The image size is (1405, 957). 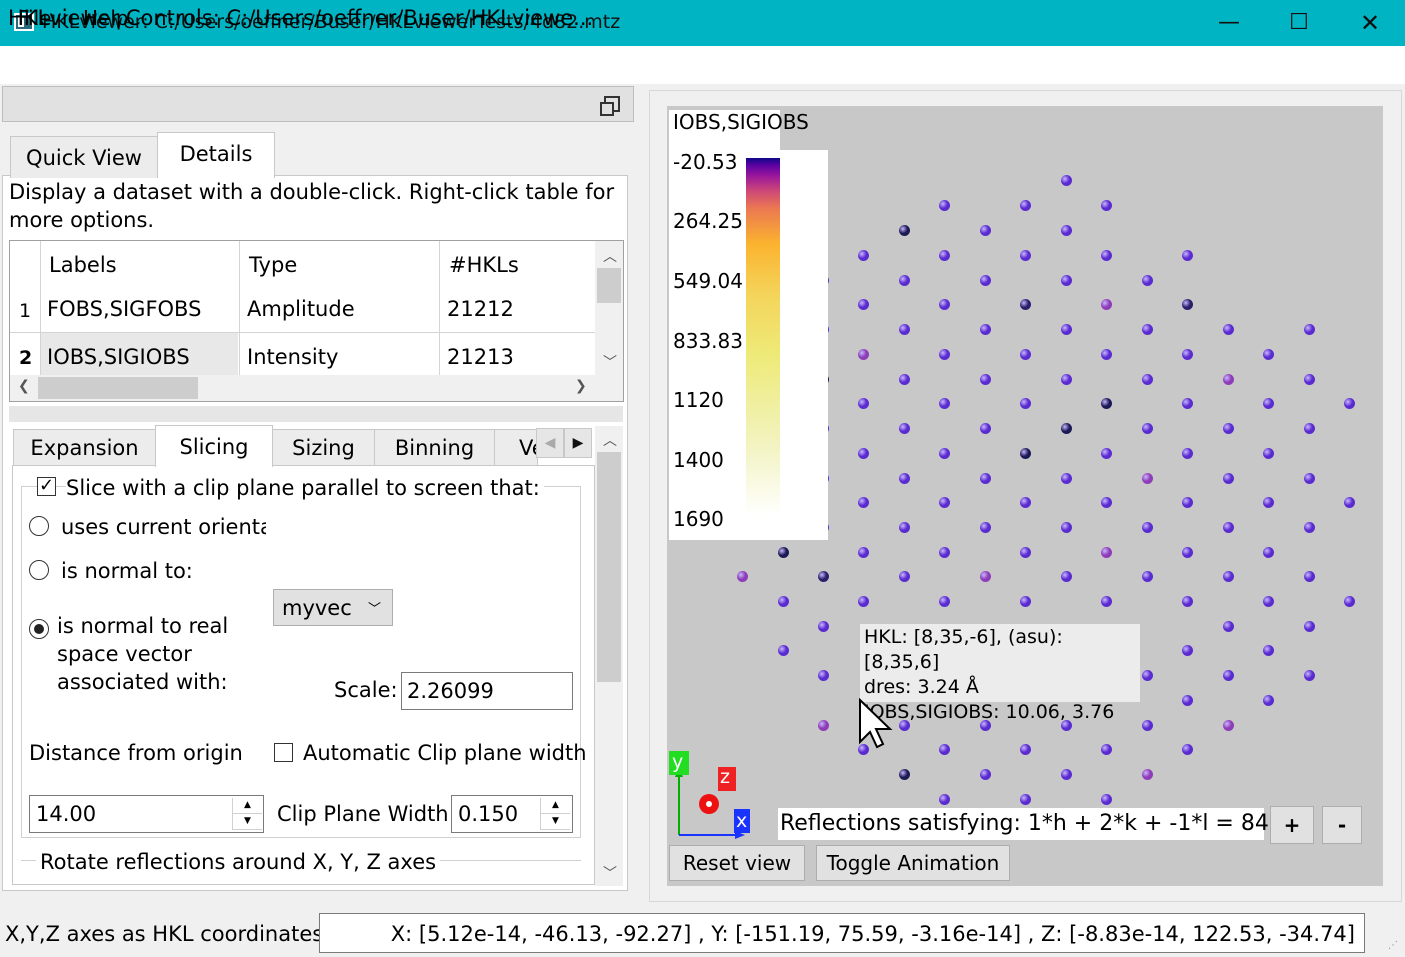 I want to click on header-type: Type, so click(x=273, y=265).